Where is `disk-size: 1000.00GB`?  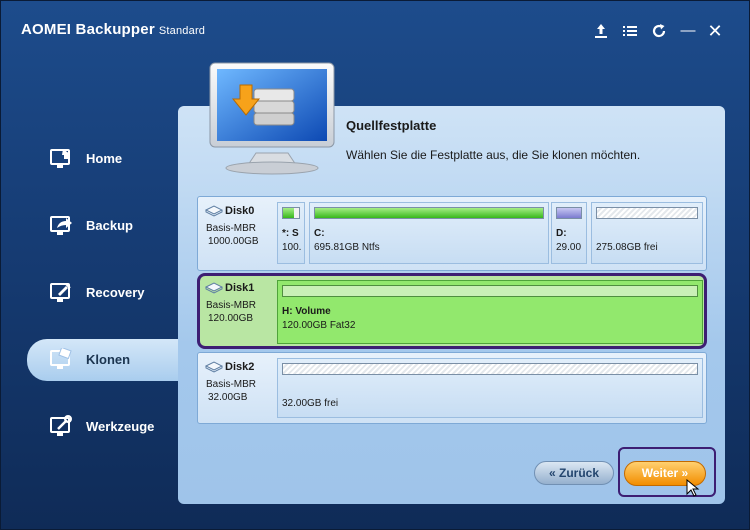
disk-size: 1000.00GB is located at coordinates (233, 241).